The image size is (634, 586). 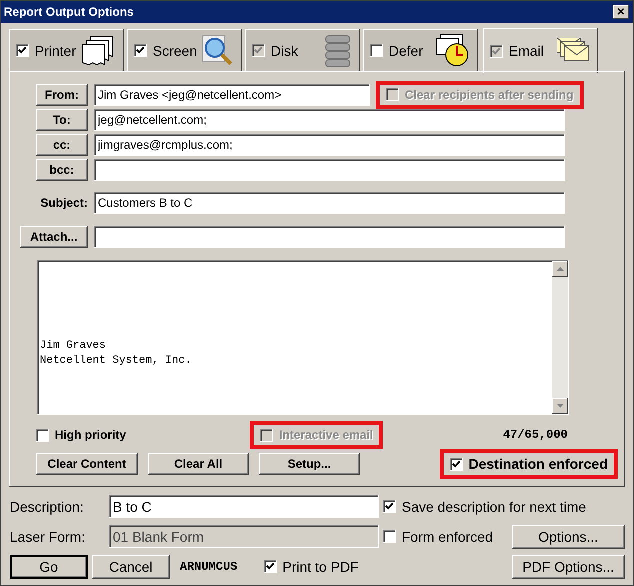 I want to click on address-field: Jim Graves <jeg@netcellent.com>, so click(x=232, y=95).